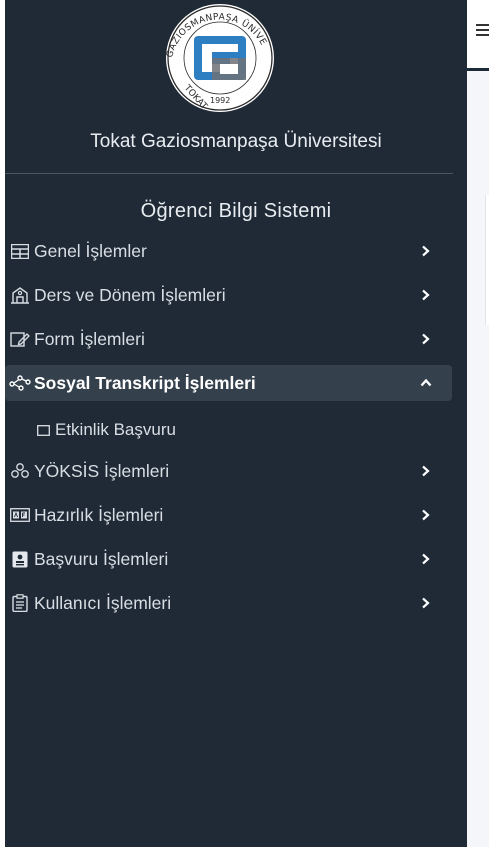 Image resolution: width=489 pixels, height=847 pixels. What do you see at coordinates (426, 382) in the screenshot?
I see `chevron-up-icon` at bounding box center [426, 382].